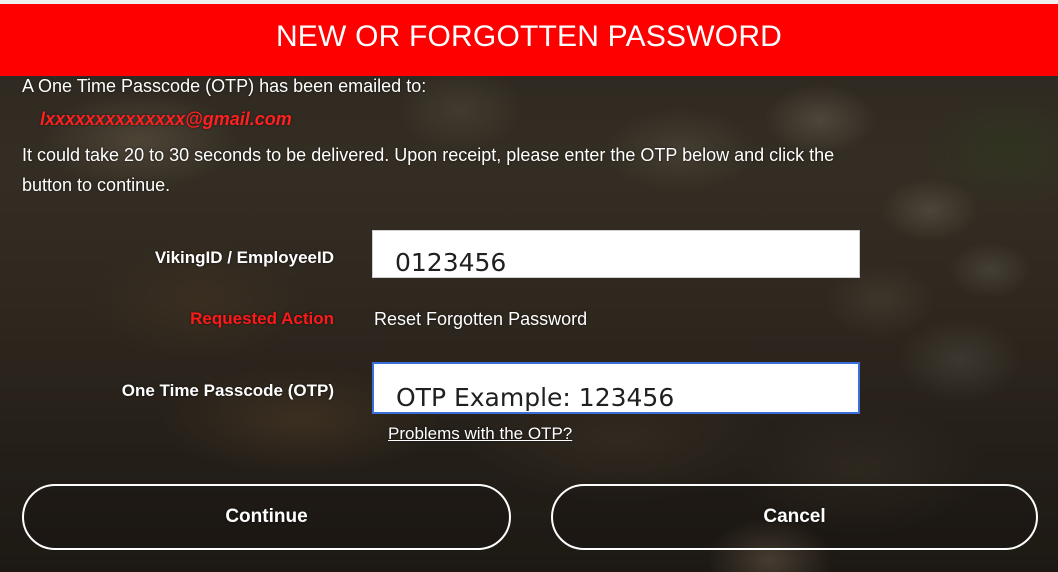 Image resolution: width=1058 pixels, height=572 pixels. Describe the element at coordinates (794, 517) in the screenshot. I see `cancel-button: Cancel` at that location.